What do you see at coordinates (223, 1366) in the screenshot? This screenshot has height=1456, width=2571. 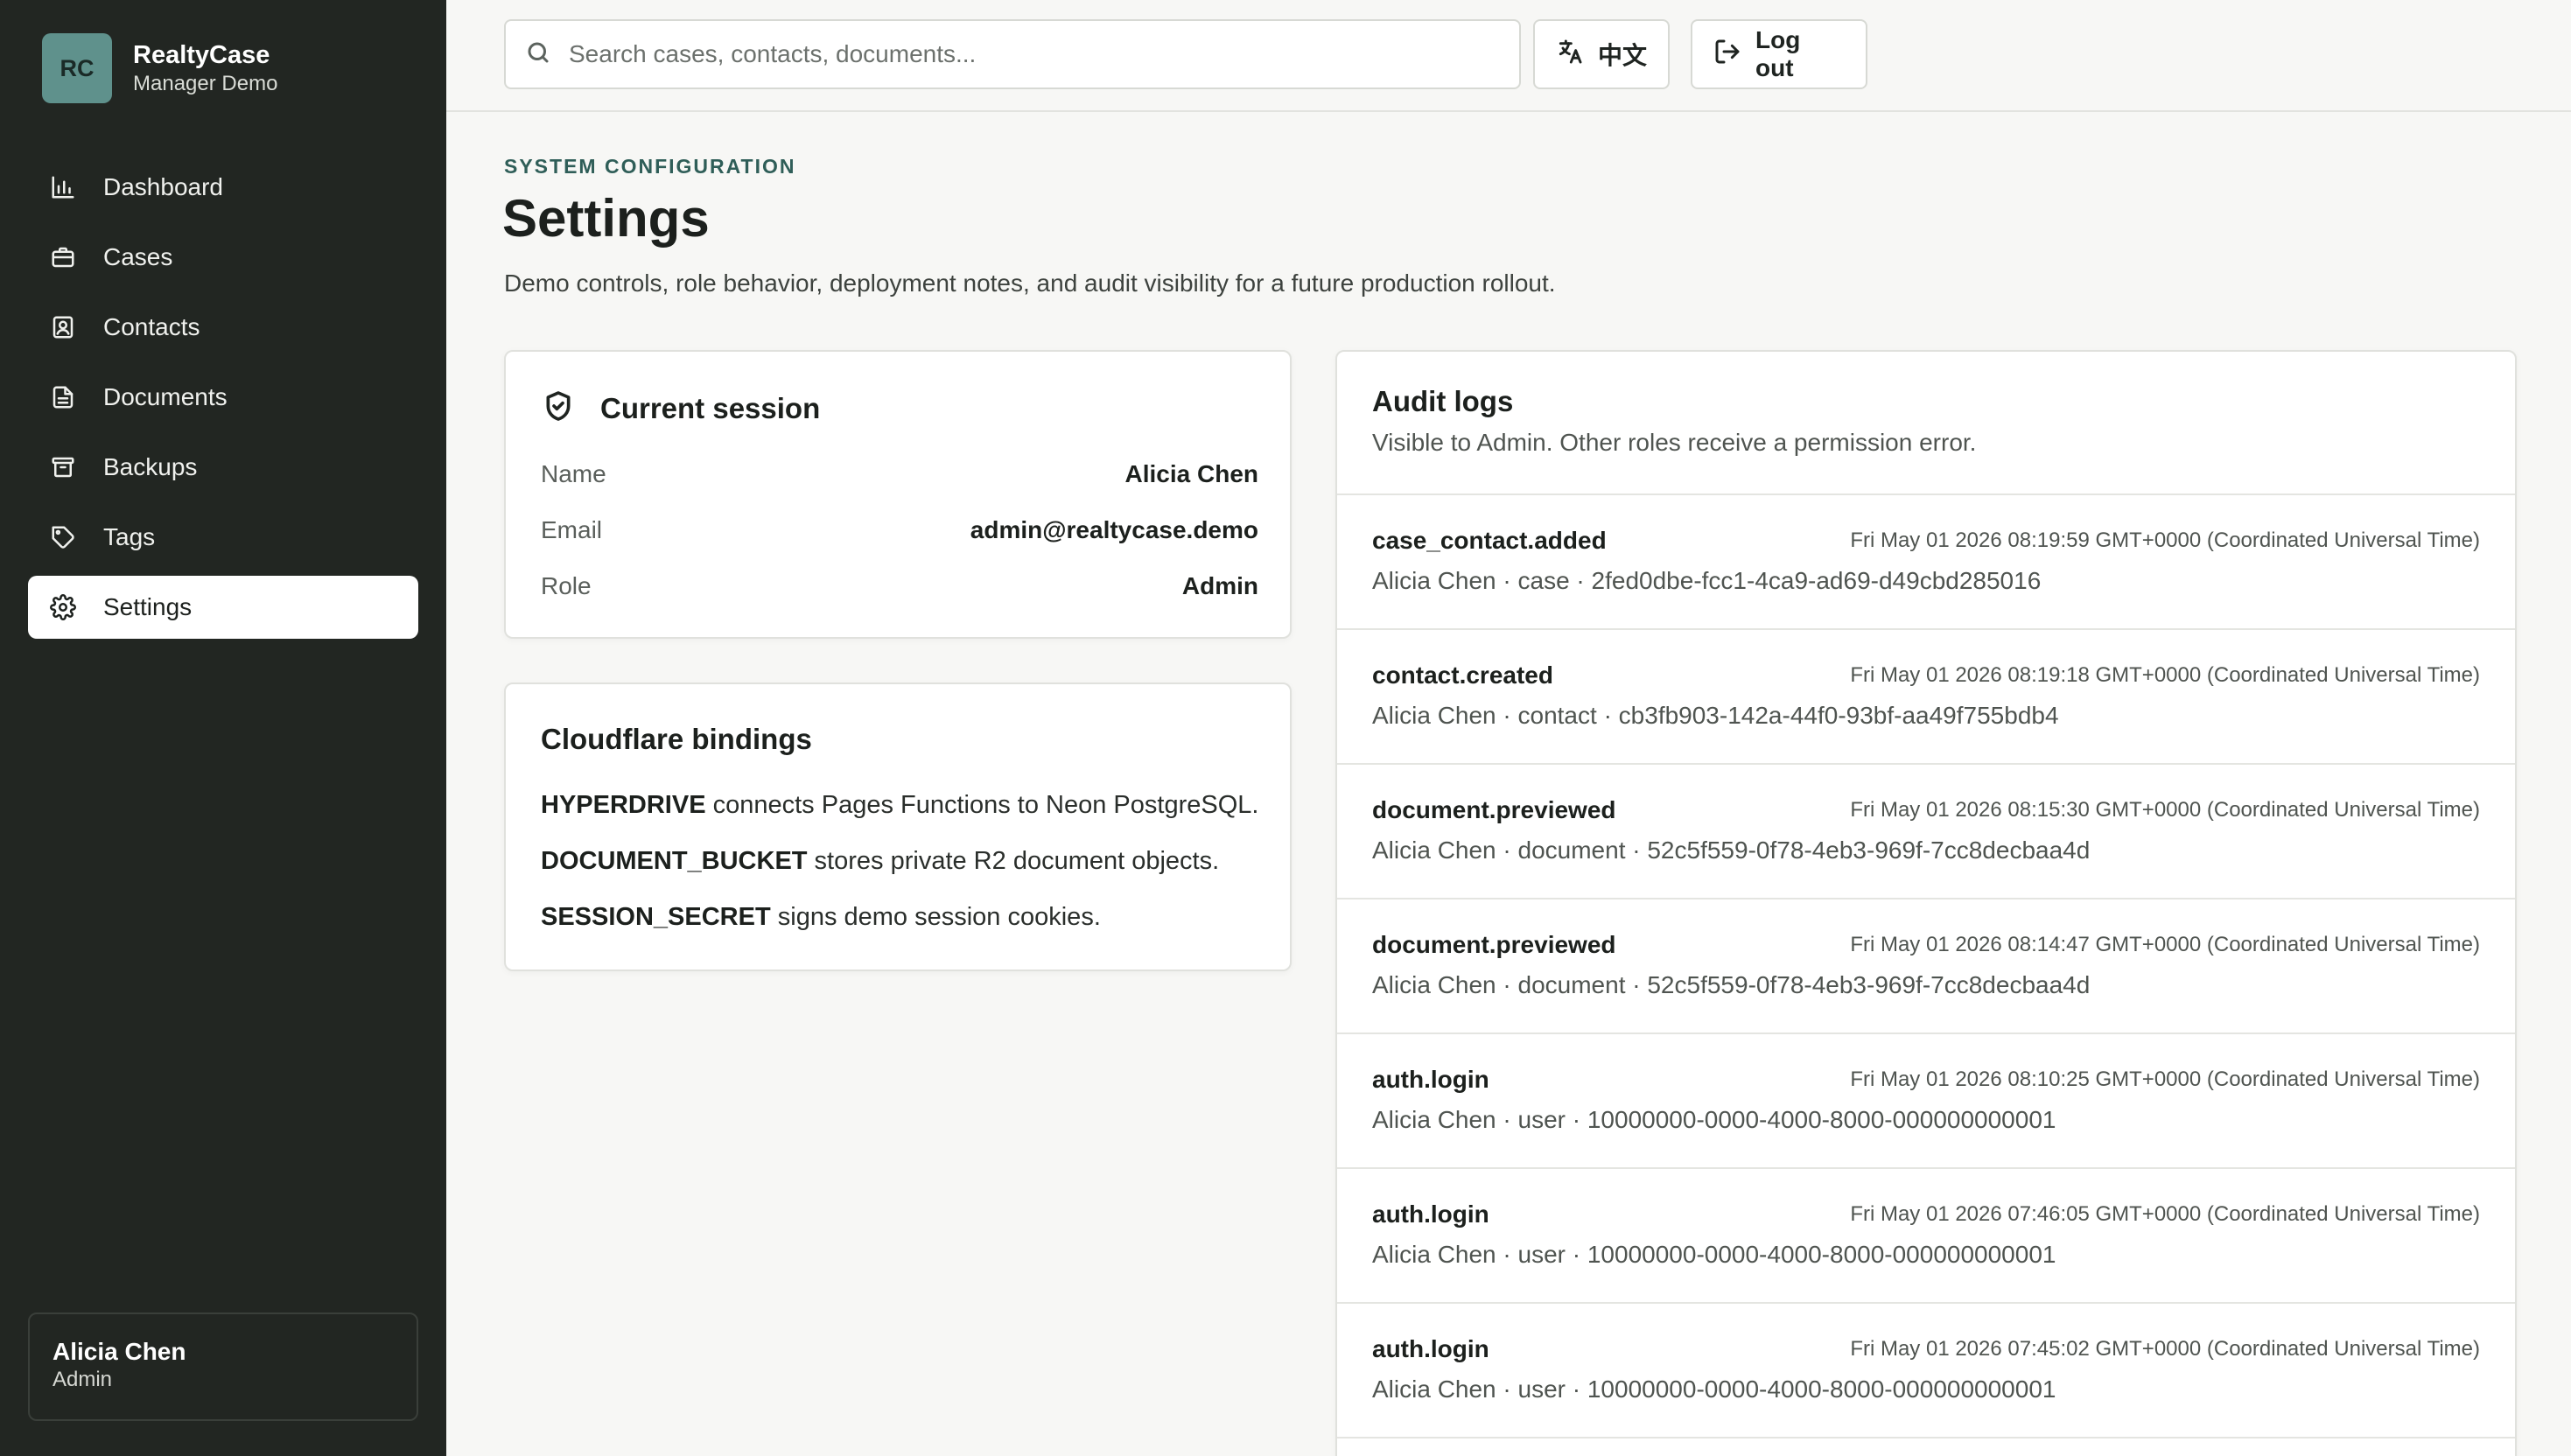 I see `user-card: Alicia Chen Admin` at bounding box center [223, 1366].